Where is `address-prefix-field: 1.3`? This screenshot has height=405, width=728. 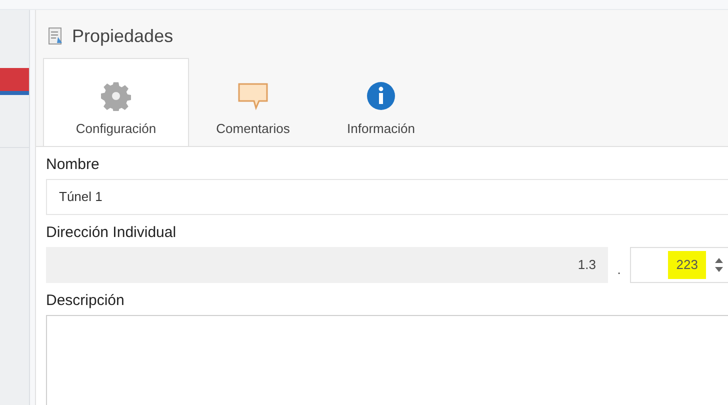 address-prefix-field: 1.3 is located at coordinates (327, 265).